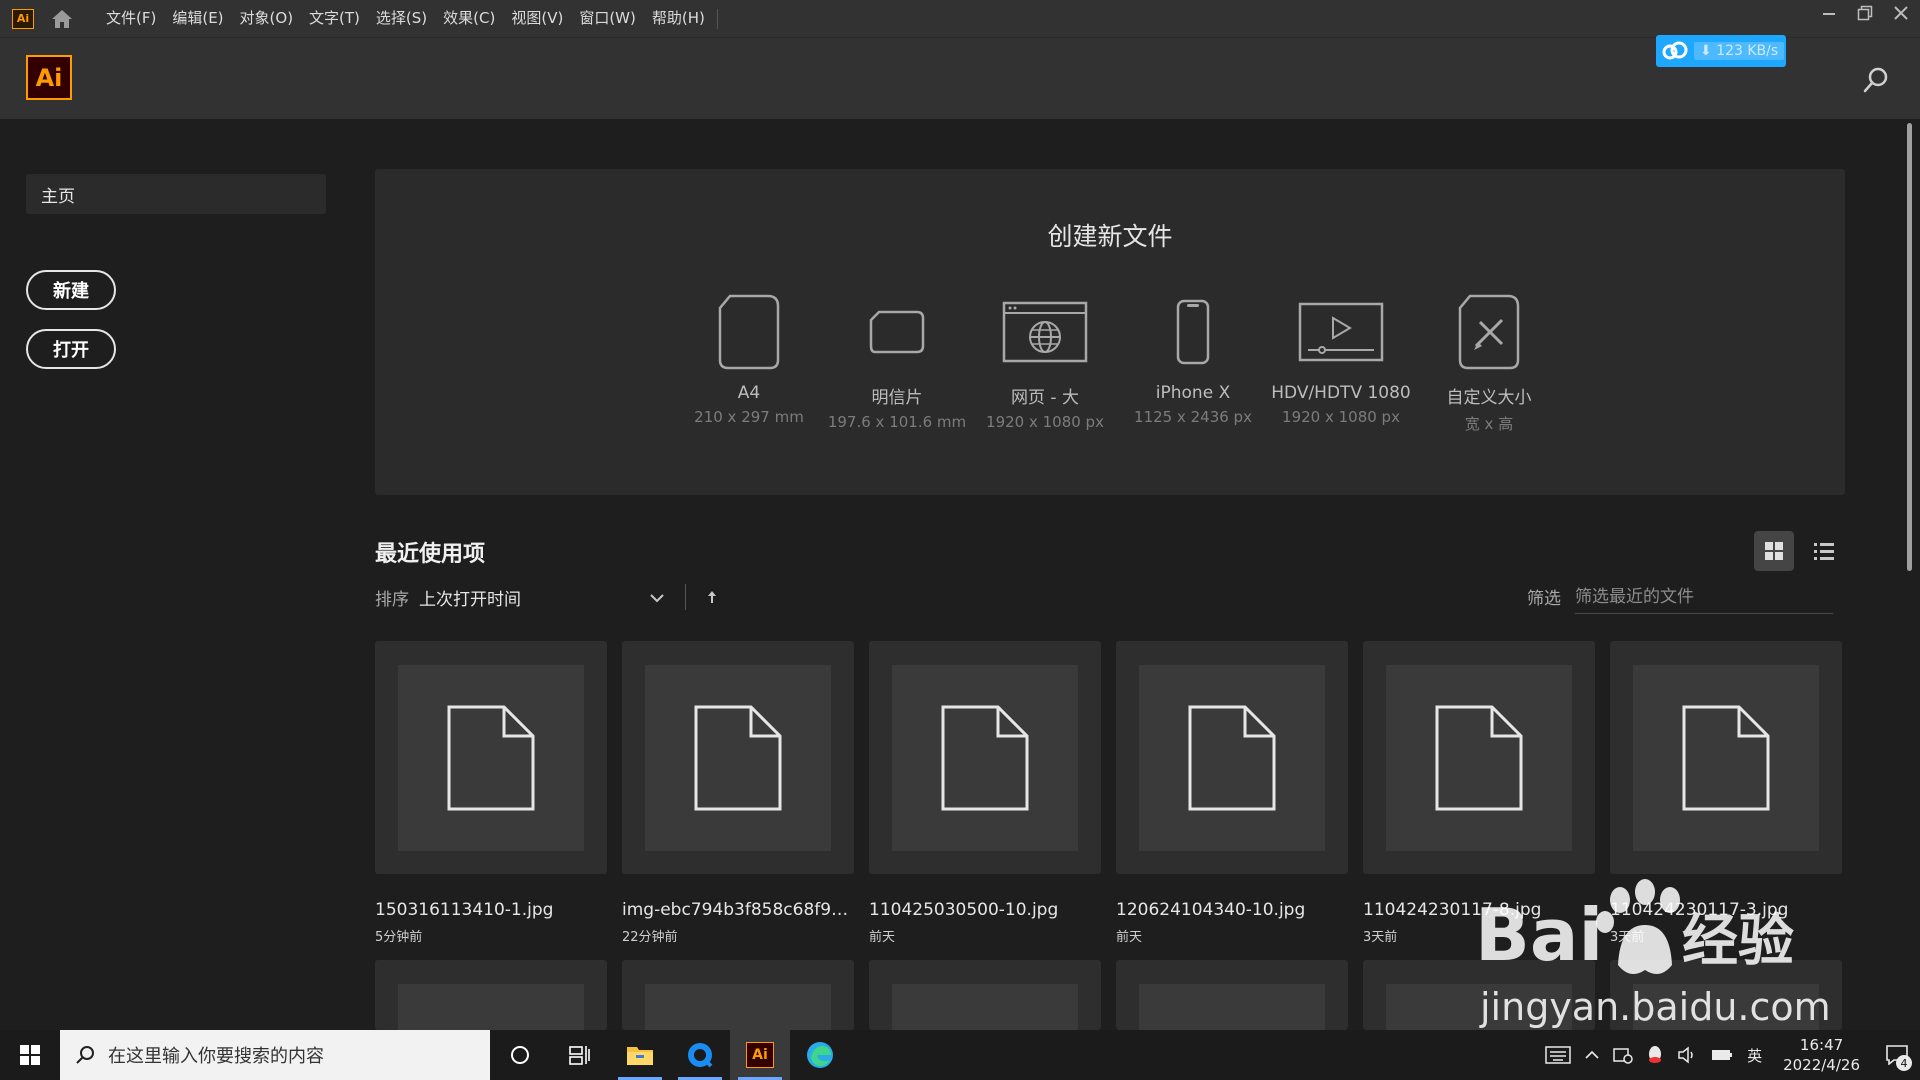 This screenshot has height=1080, width=1920. What do you see at coordinates (1623, 1055) in the screenshot?
I see `security-icon` at bounding box center [1623, 1055].